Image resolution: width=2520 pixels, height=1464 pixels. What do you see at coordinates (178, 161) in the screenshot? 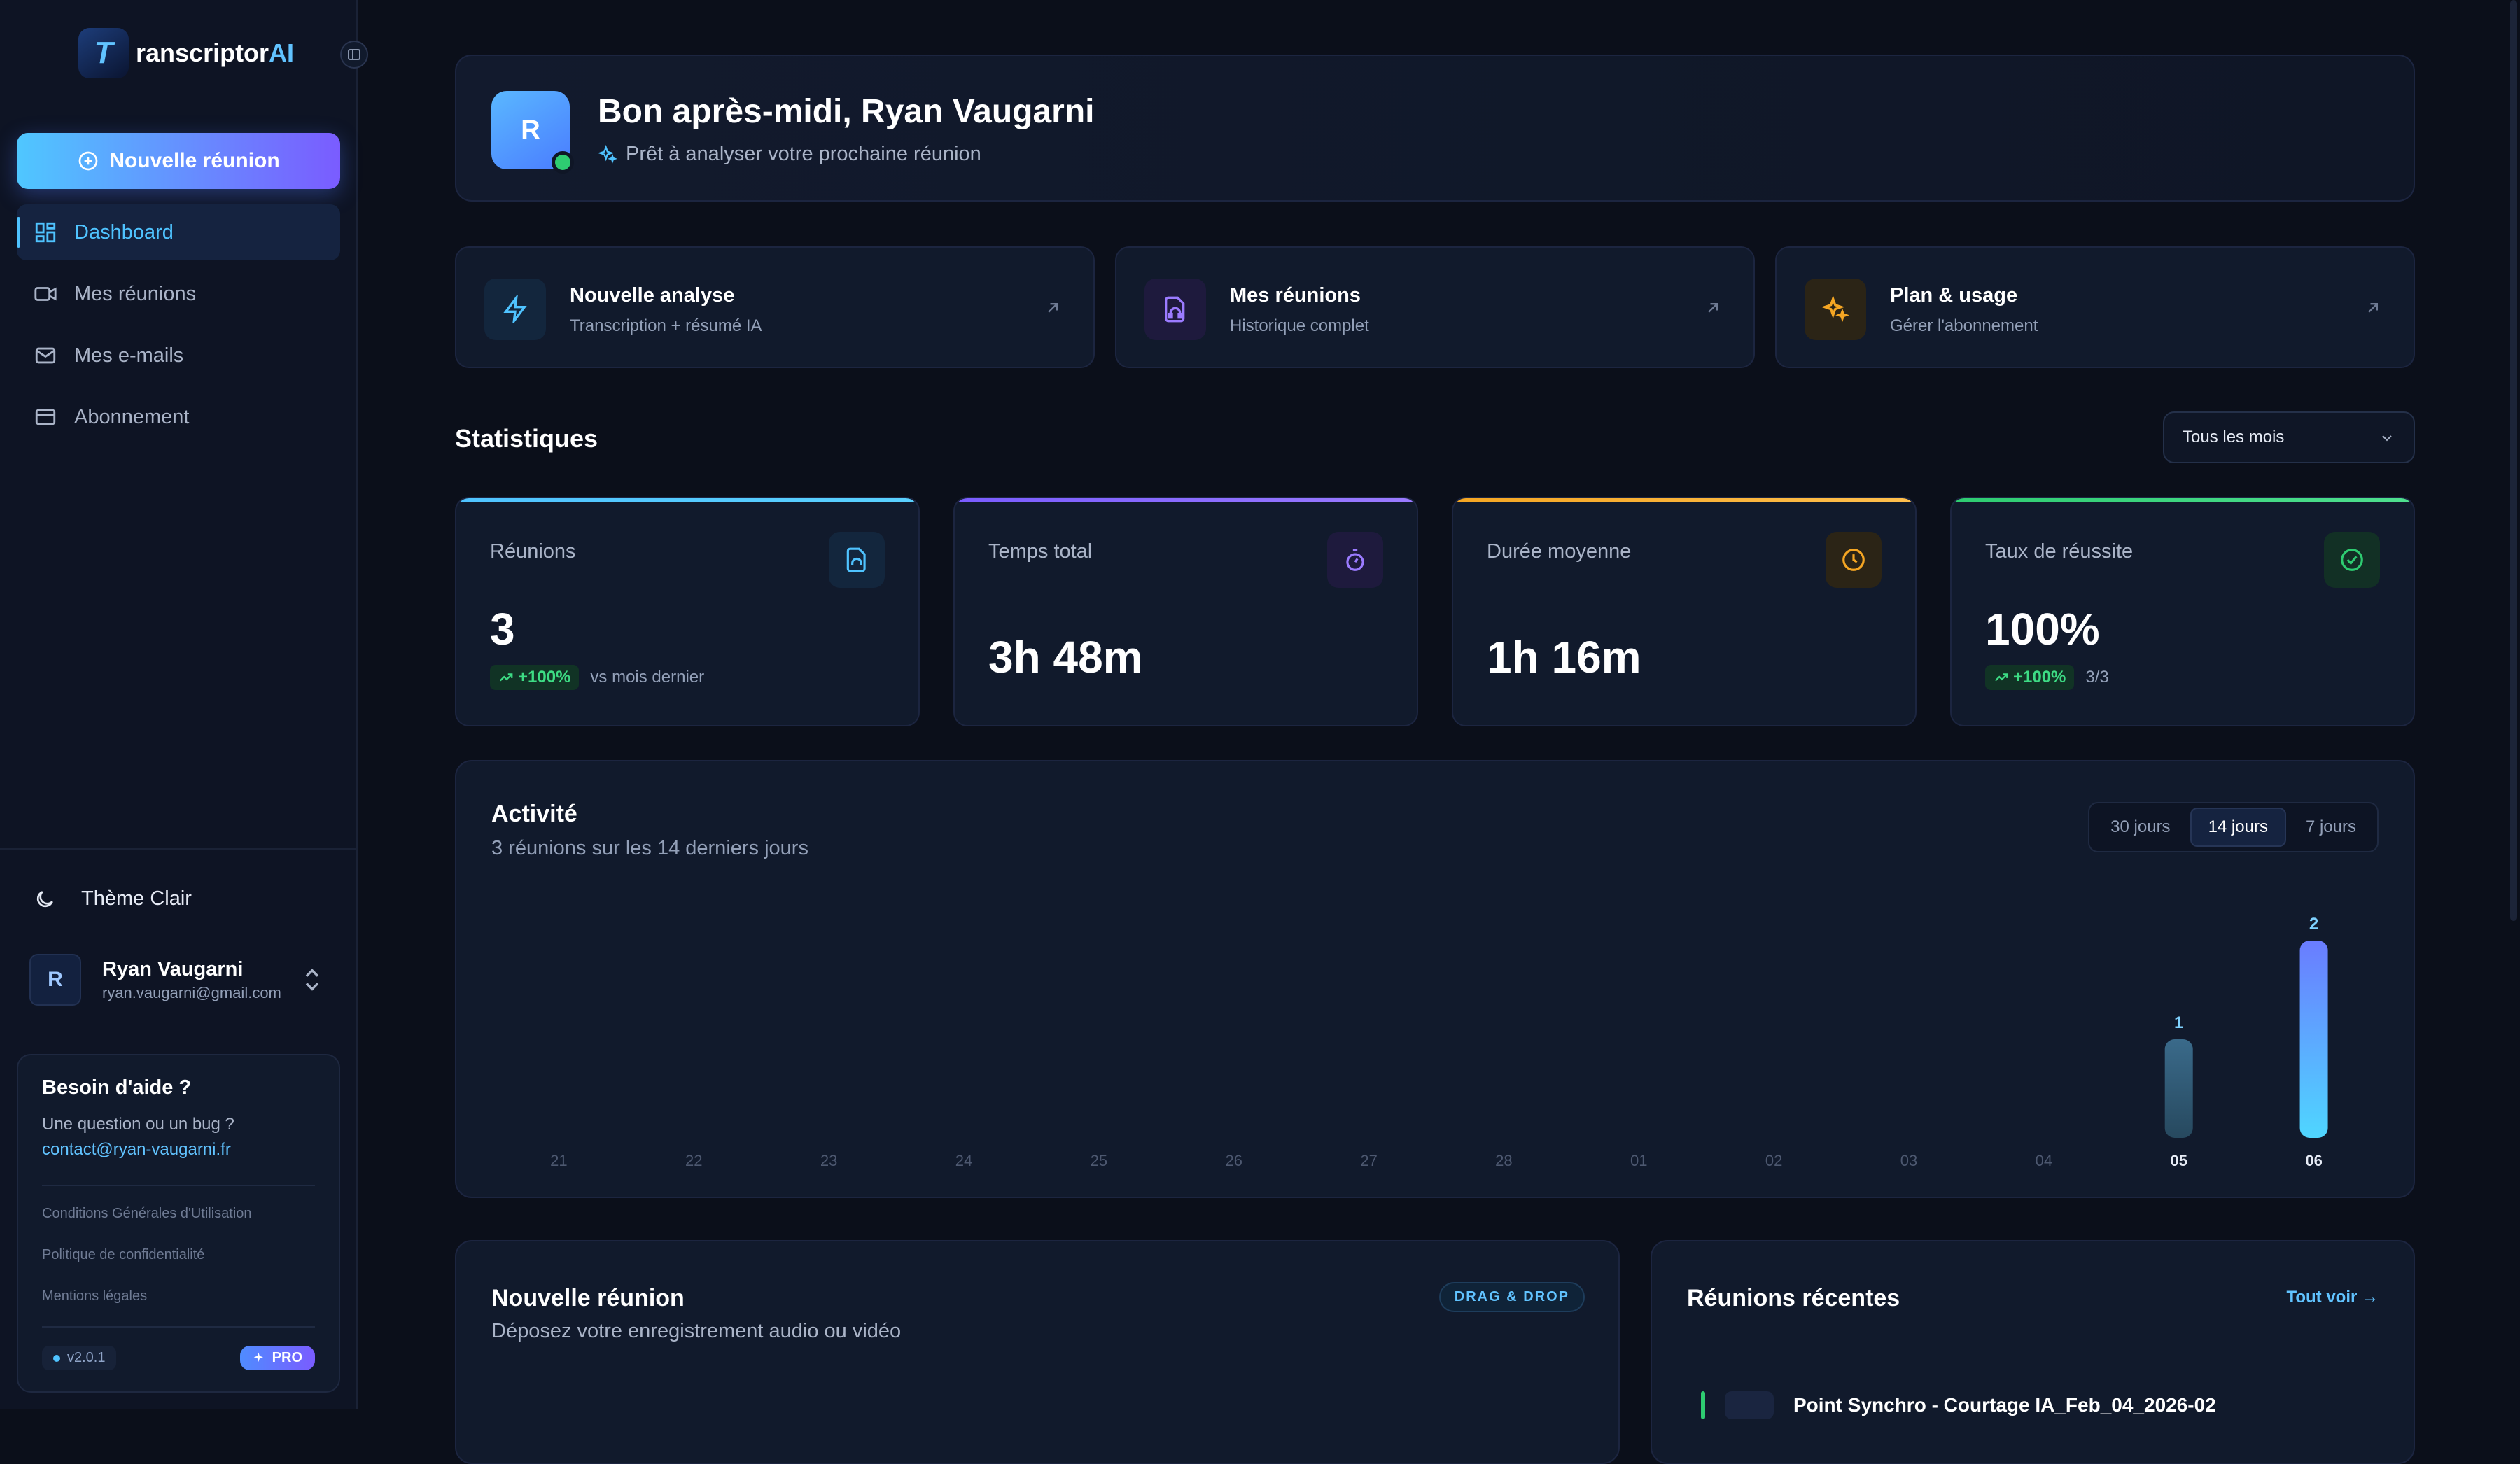
I see `new-meeting-button: Nouvelle réunion` at bounding box center [178, 161].